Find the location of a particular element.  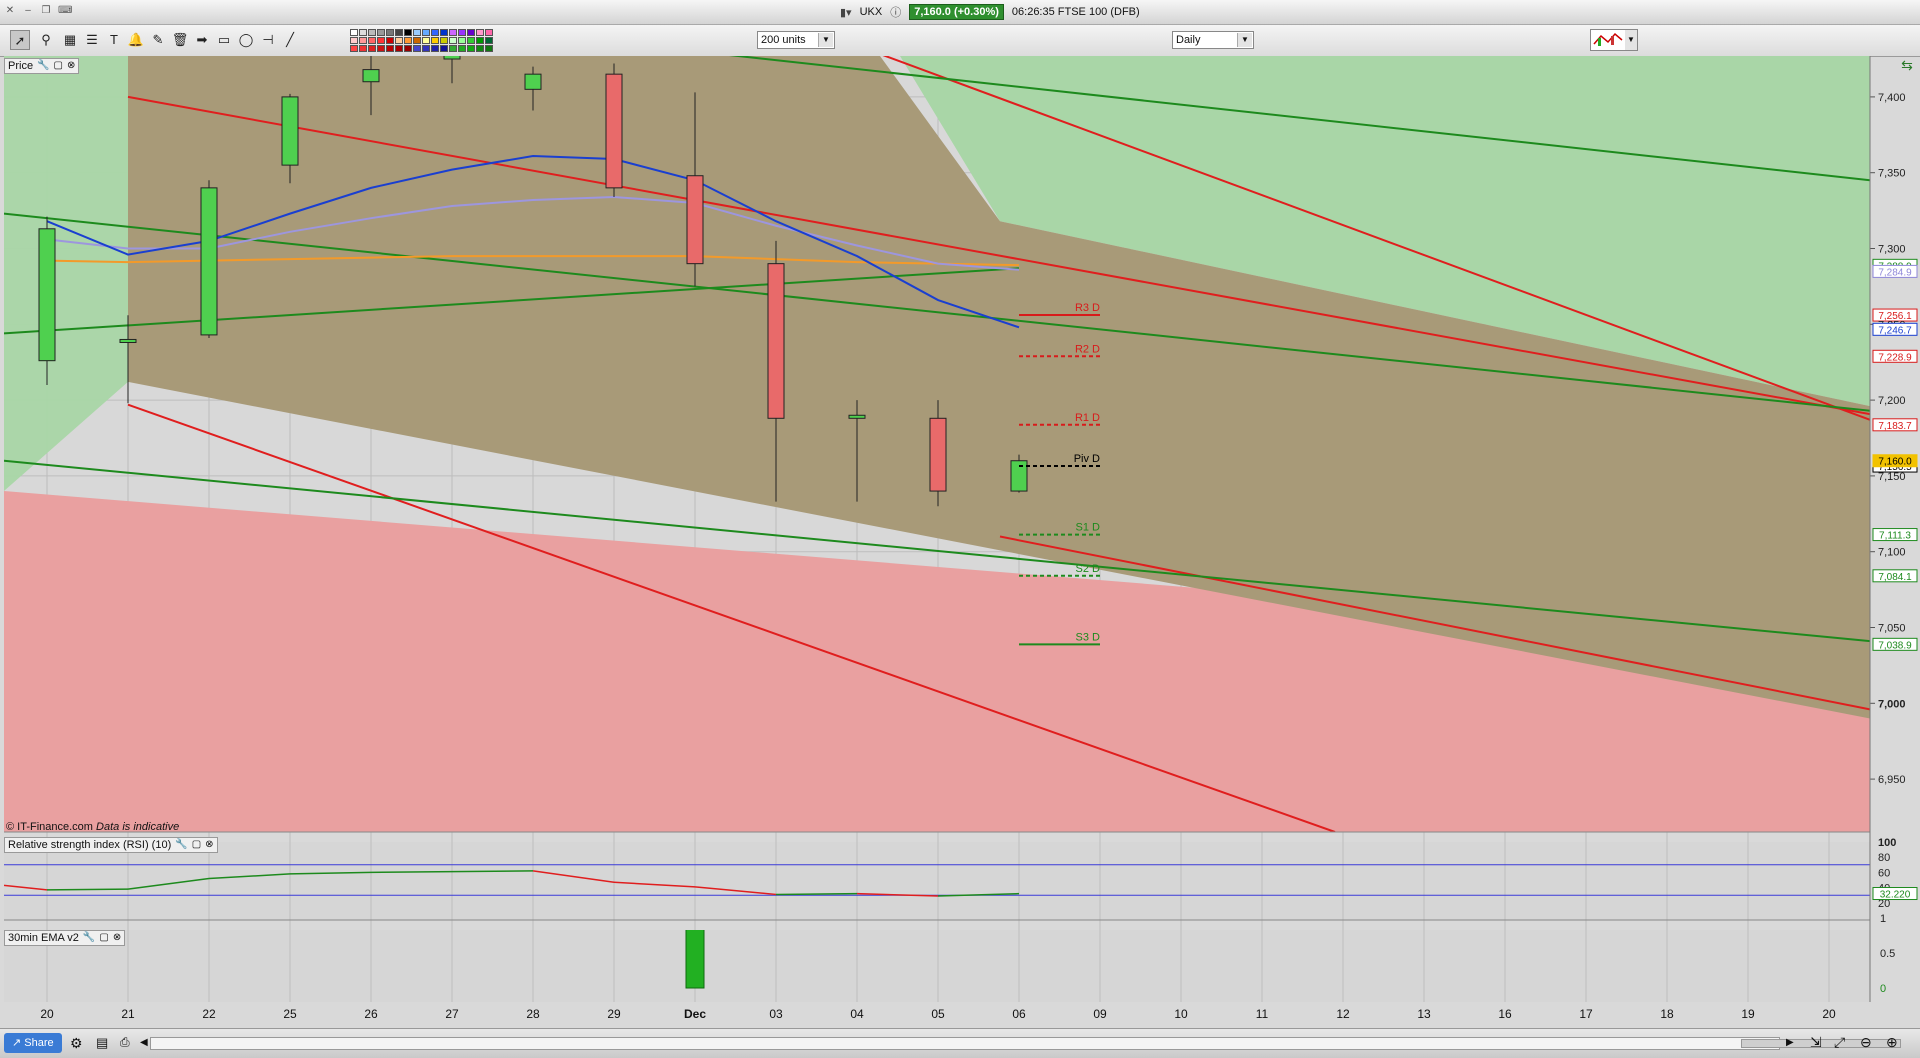

horizontal-line-icon: ⊣ is located at coordinates (268, 40).